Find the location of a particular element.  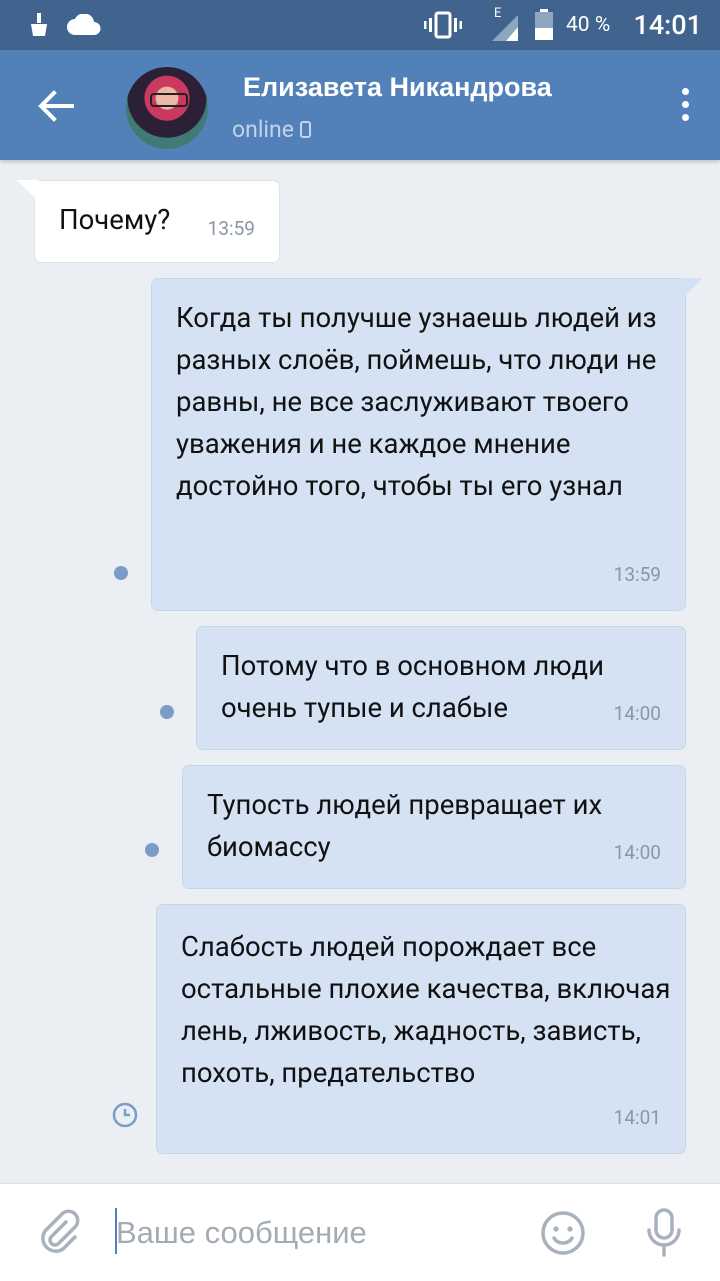

avatar is located at coordinates (167, 108).